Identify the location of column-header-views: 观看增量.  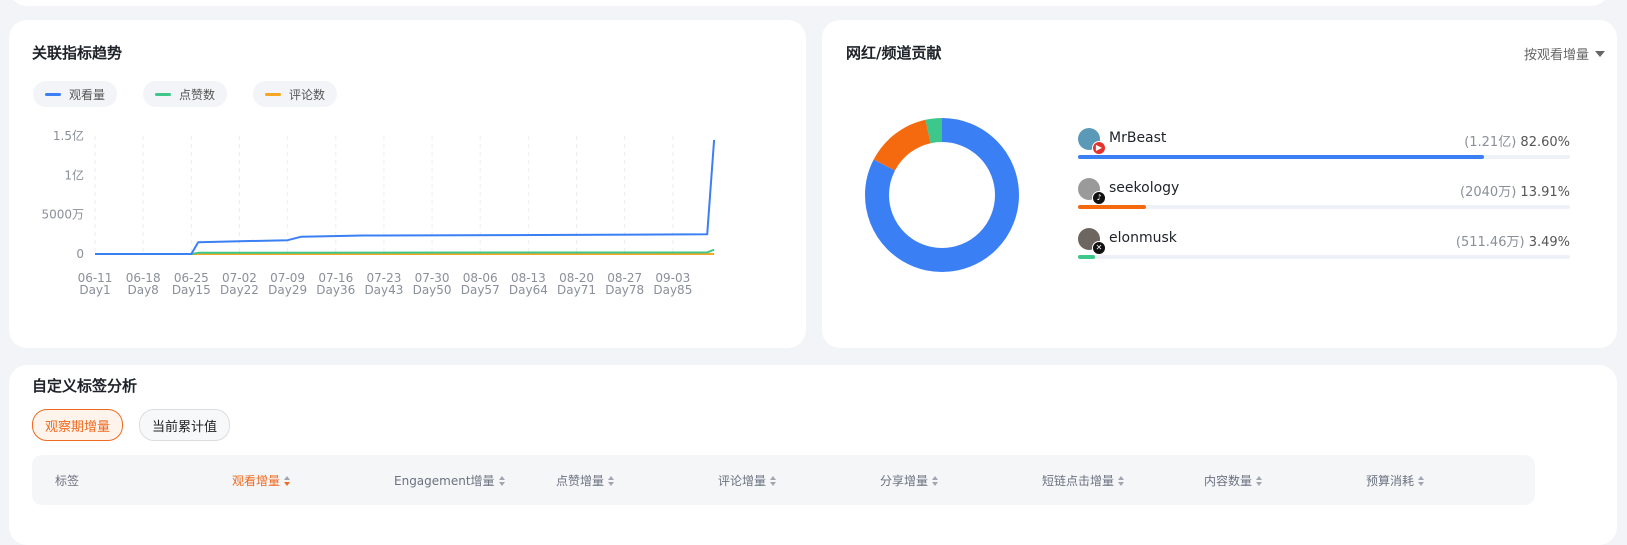
(261, 480).